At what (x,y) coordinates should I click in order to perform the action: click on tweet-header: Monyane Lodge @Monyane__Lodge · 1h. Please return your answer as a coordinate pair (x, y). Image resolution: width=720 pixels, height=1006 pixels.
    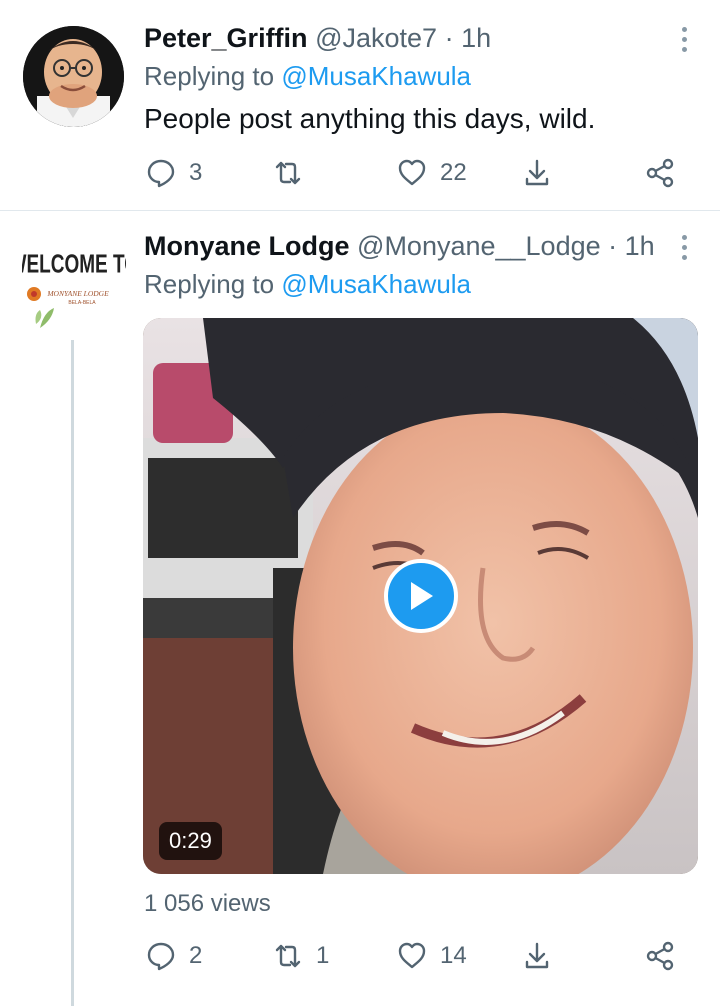
    Looking at the image, I should click on (399, 246).